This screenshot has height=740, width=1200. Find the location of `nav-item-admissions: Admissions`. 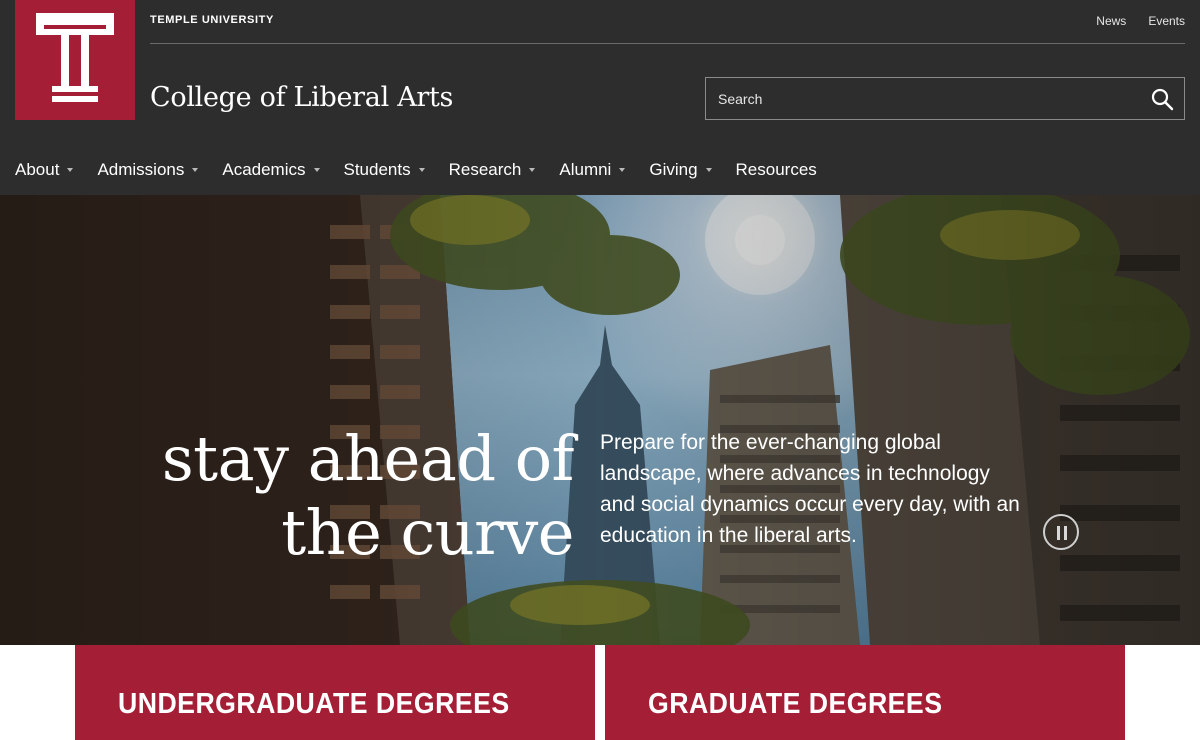

nav-item-admissions: Admissions is located at coordinates (148, 170).